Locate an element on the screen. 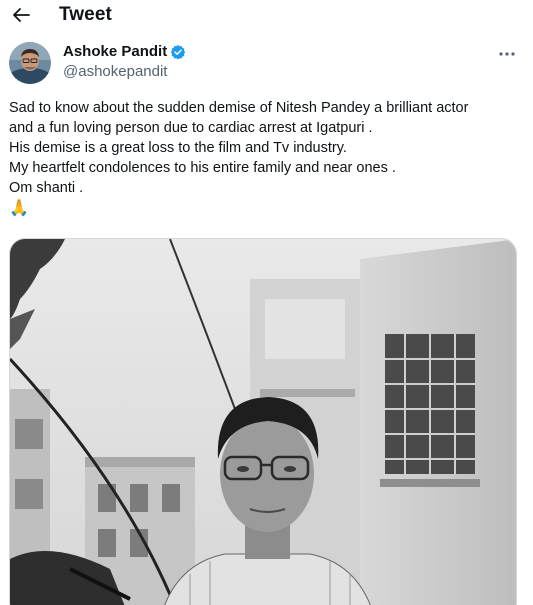  more-options-button is located at coordinates (507, 54).